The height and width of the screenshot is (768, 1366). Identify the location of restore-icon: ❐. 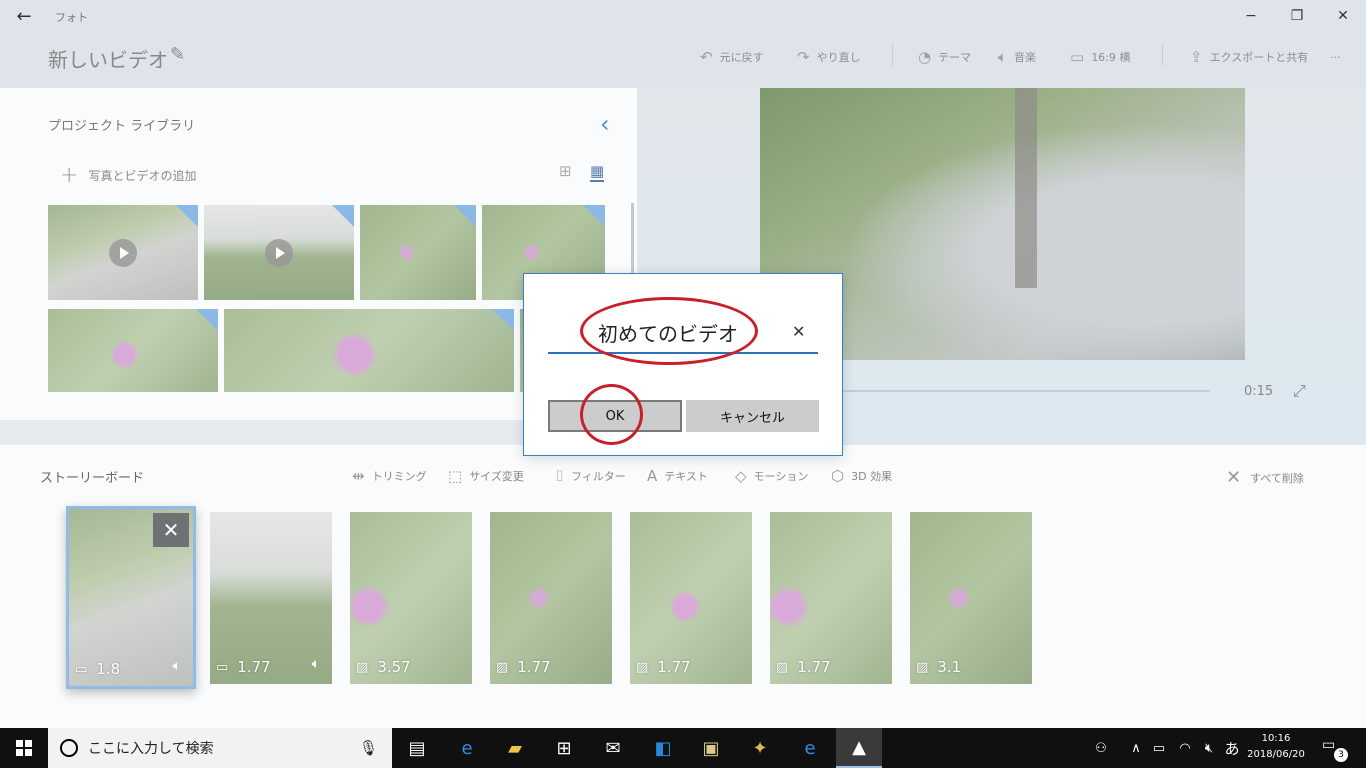
(1297, 16).